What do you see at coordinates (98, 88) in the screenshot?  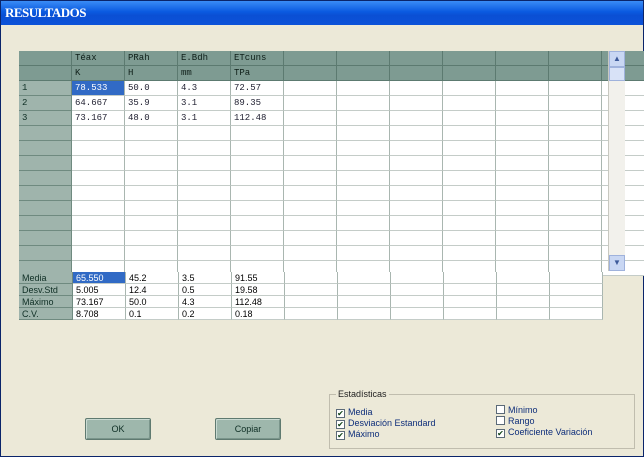 I see `table-cell: 78.533` at bounding box center [98, 88].